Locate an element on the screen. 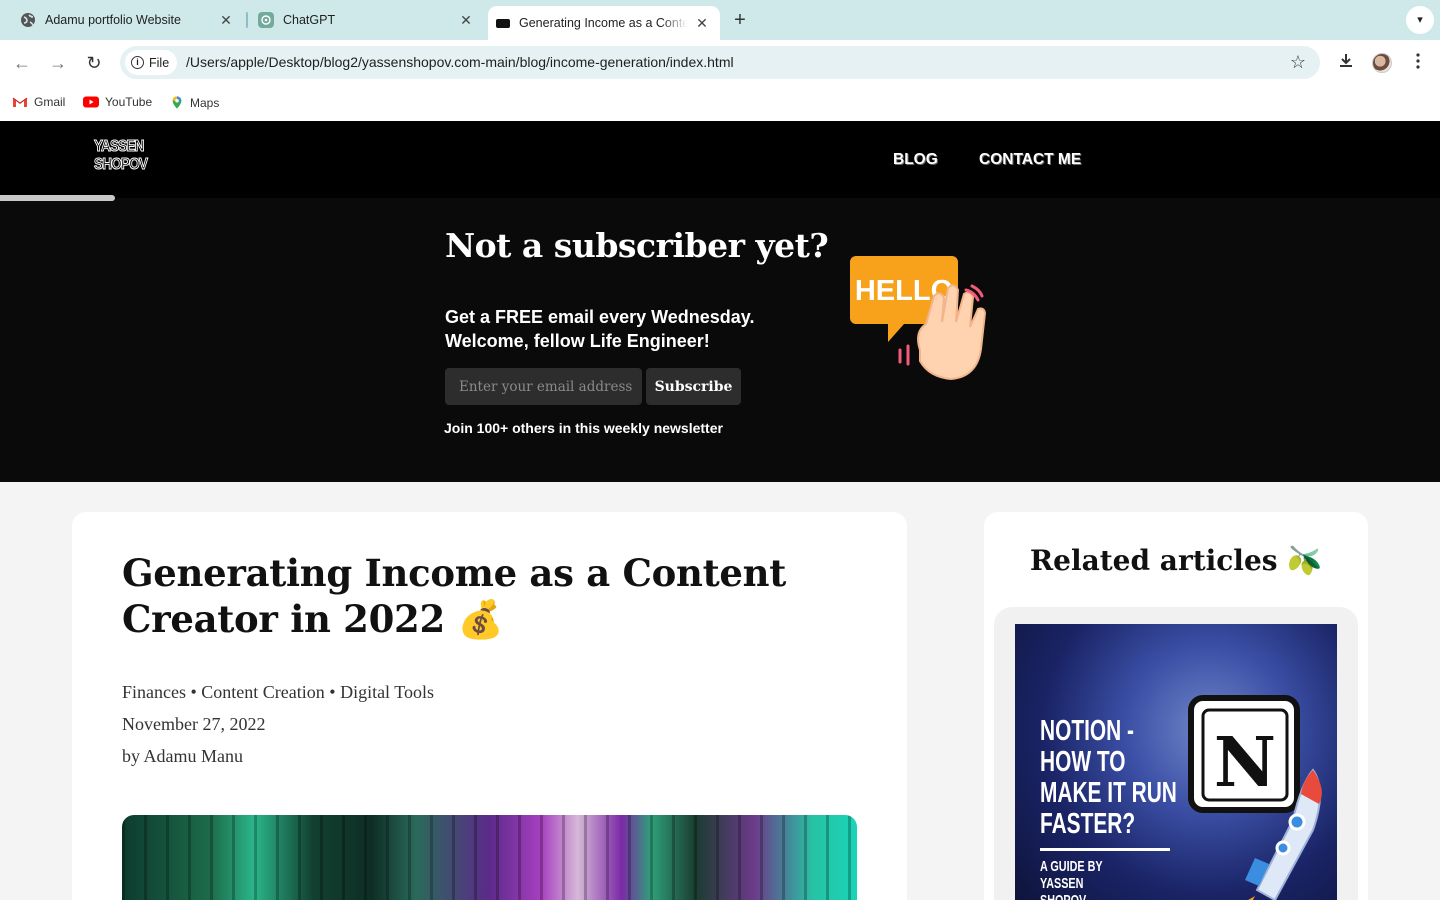 The image size is (1440, 900). bookmark-label: Maps is located at coordinates (205, 102).